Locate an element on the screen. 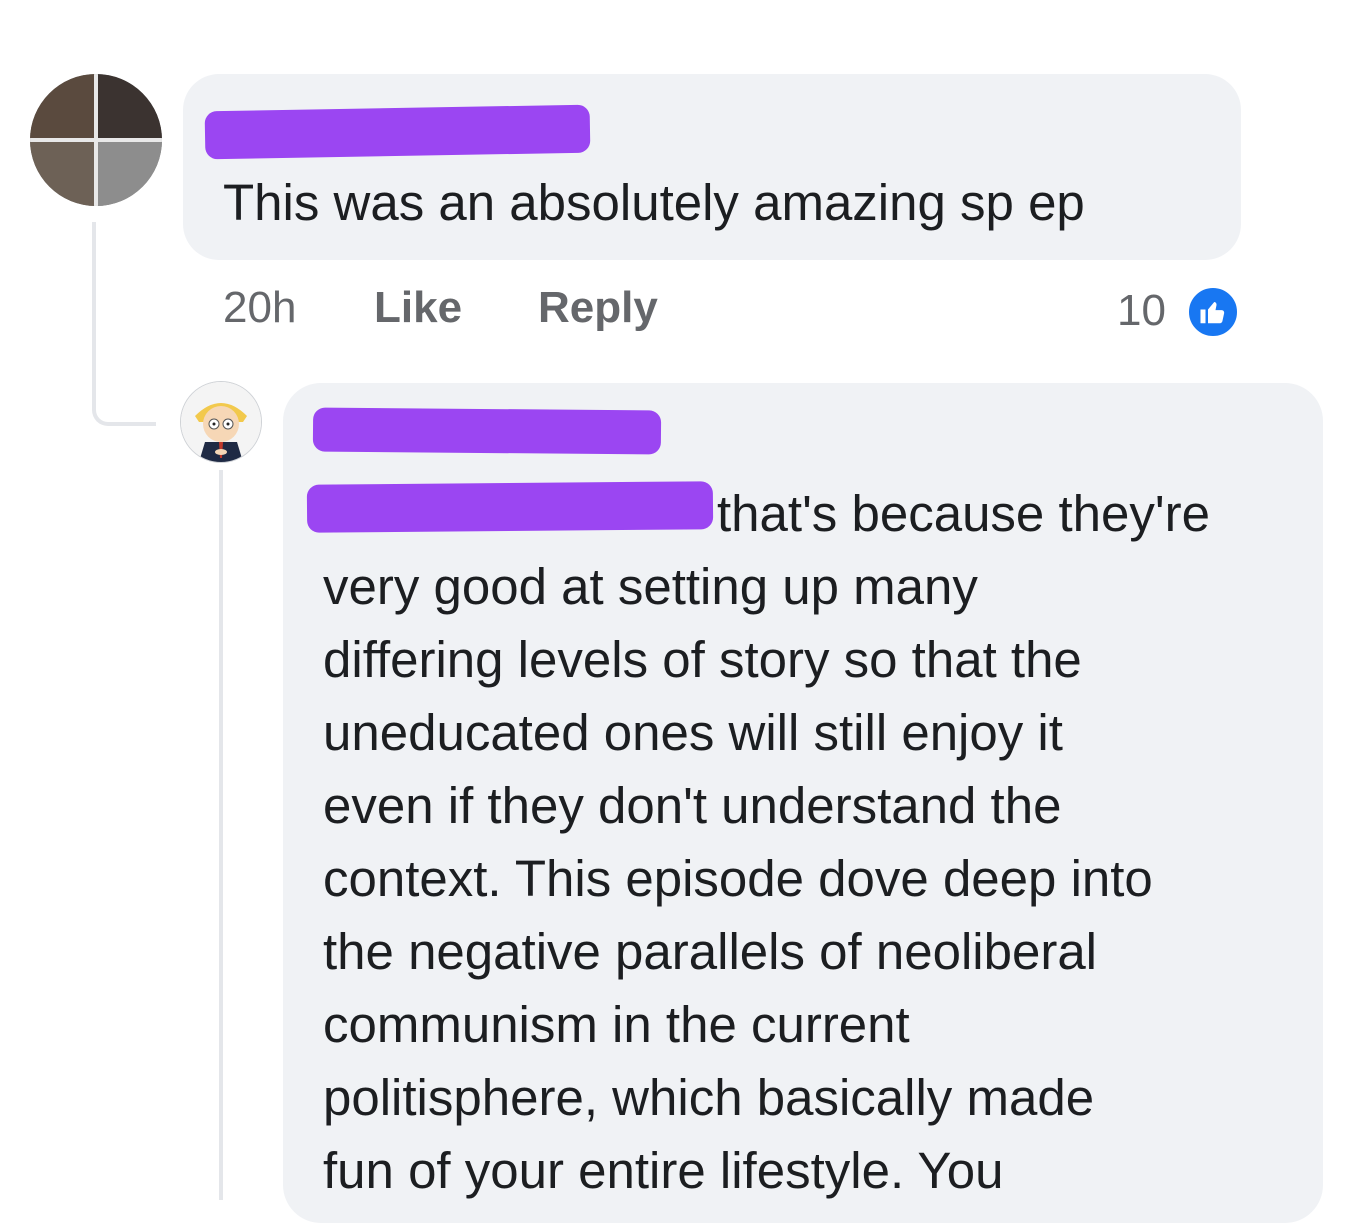 The image size is (1354, 1223). reply-text-line: very good at setting up many is located at coordinates (650, 586).